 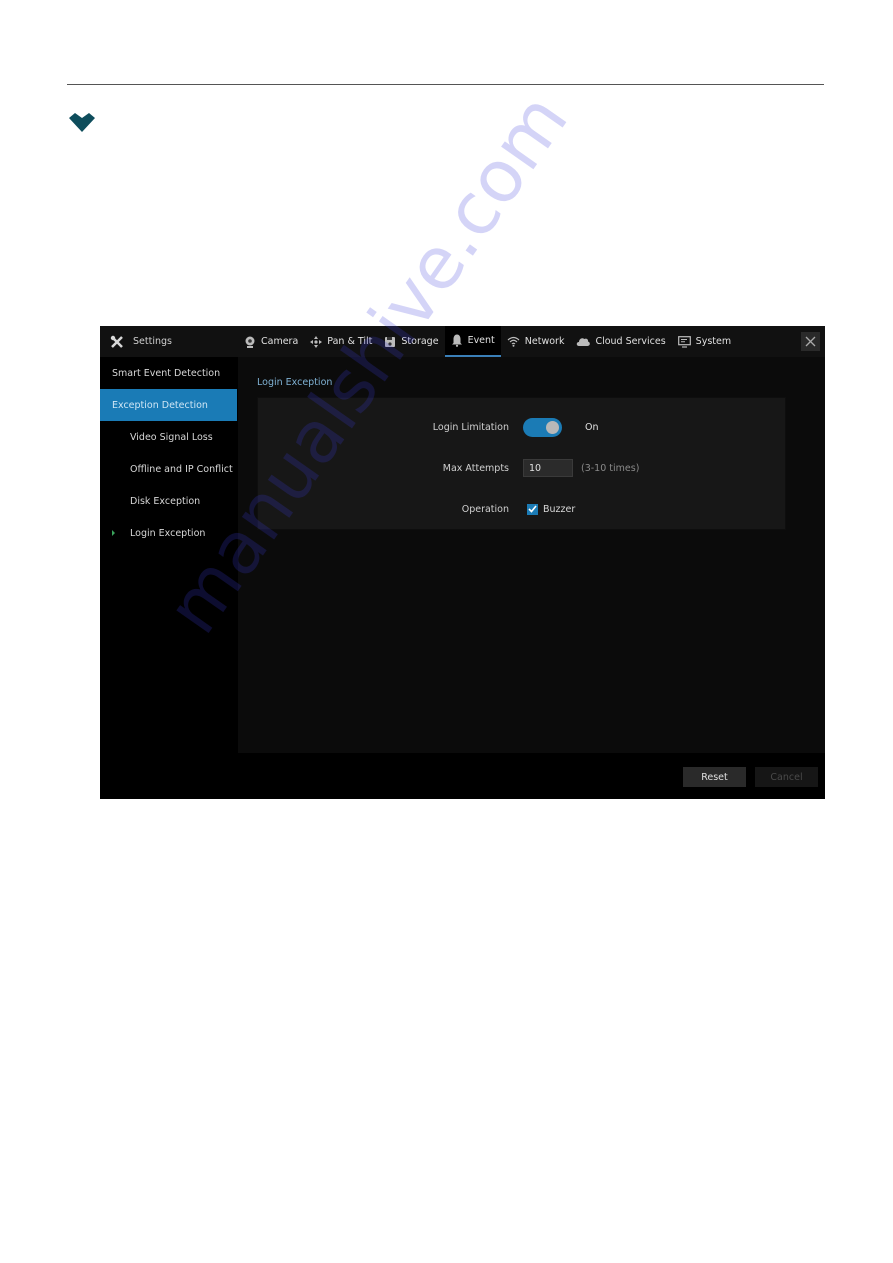 What do you see at coordinates (521, 468) in the screenshot?
I see `max-attempts-row: Max Attempts (3-10 times)` at bounding box center [521, 468].